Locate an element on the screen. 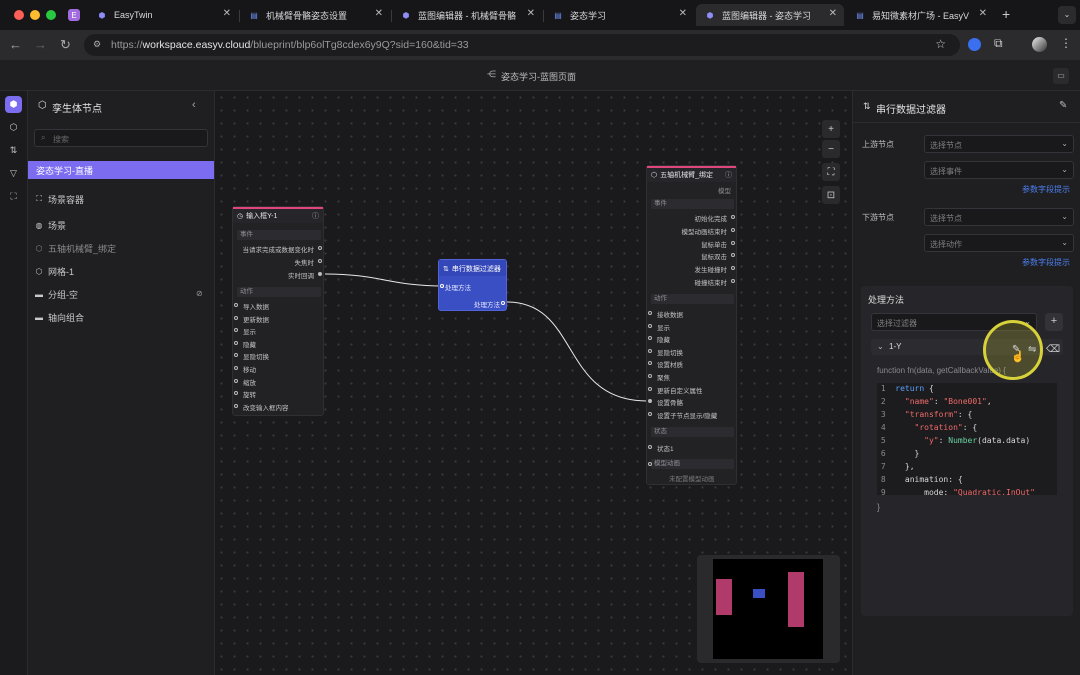 This screenshot has height=675, width=1080. downstream-action-select: 选择动作 ⌄ is located at coordinates (999, 243).